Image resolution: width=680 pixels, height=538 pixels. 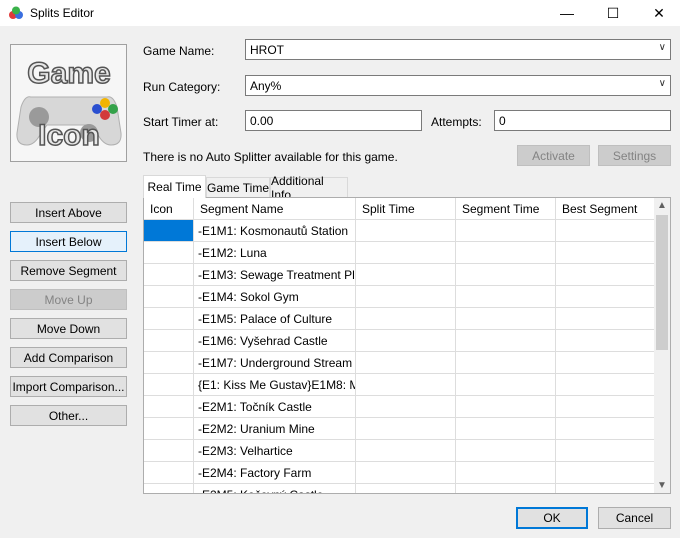 I want to click on segment-name-cell: -E2M3: Velhartice, so click(x=275, y=450).